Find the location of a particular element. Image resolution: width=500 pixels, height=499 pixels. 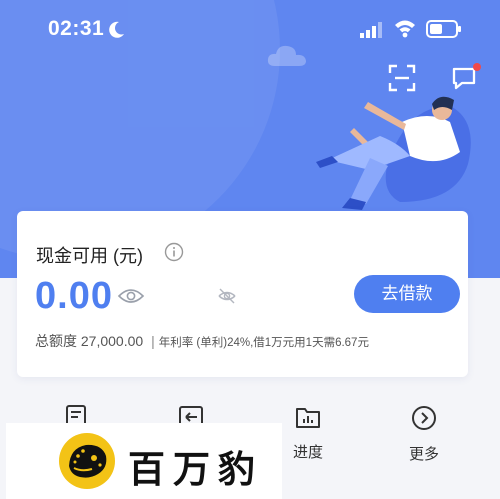

available-amount: 0.00 is located at coordinates (74, 296).